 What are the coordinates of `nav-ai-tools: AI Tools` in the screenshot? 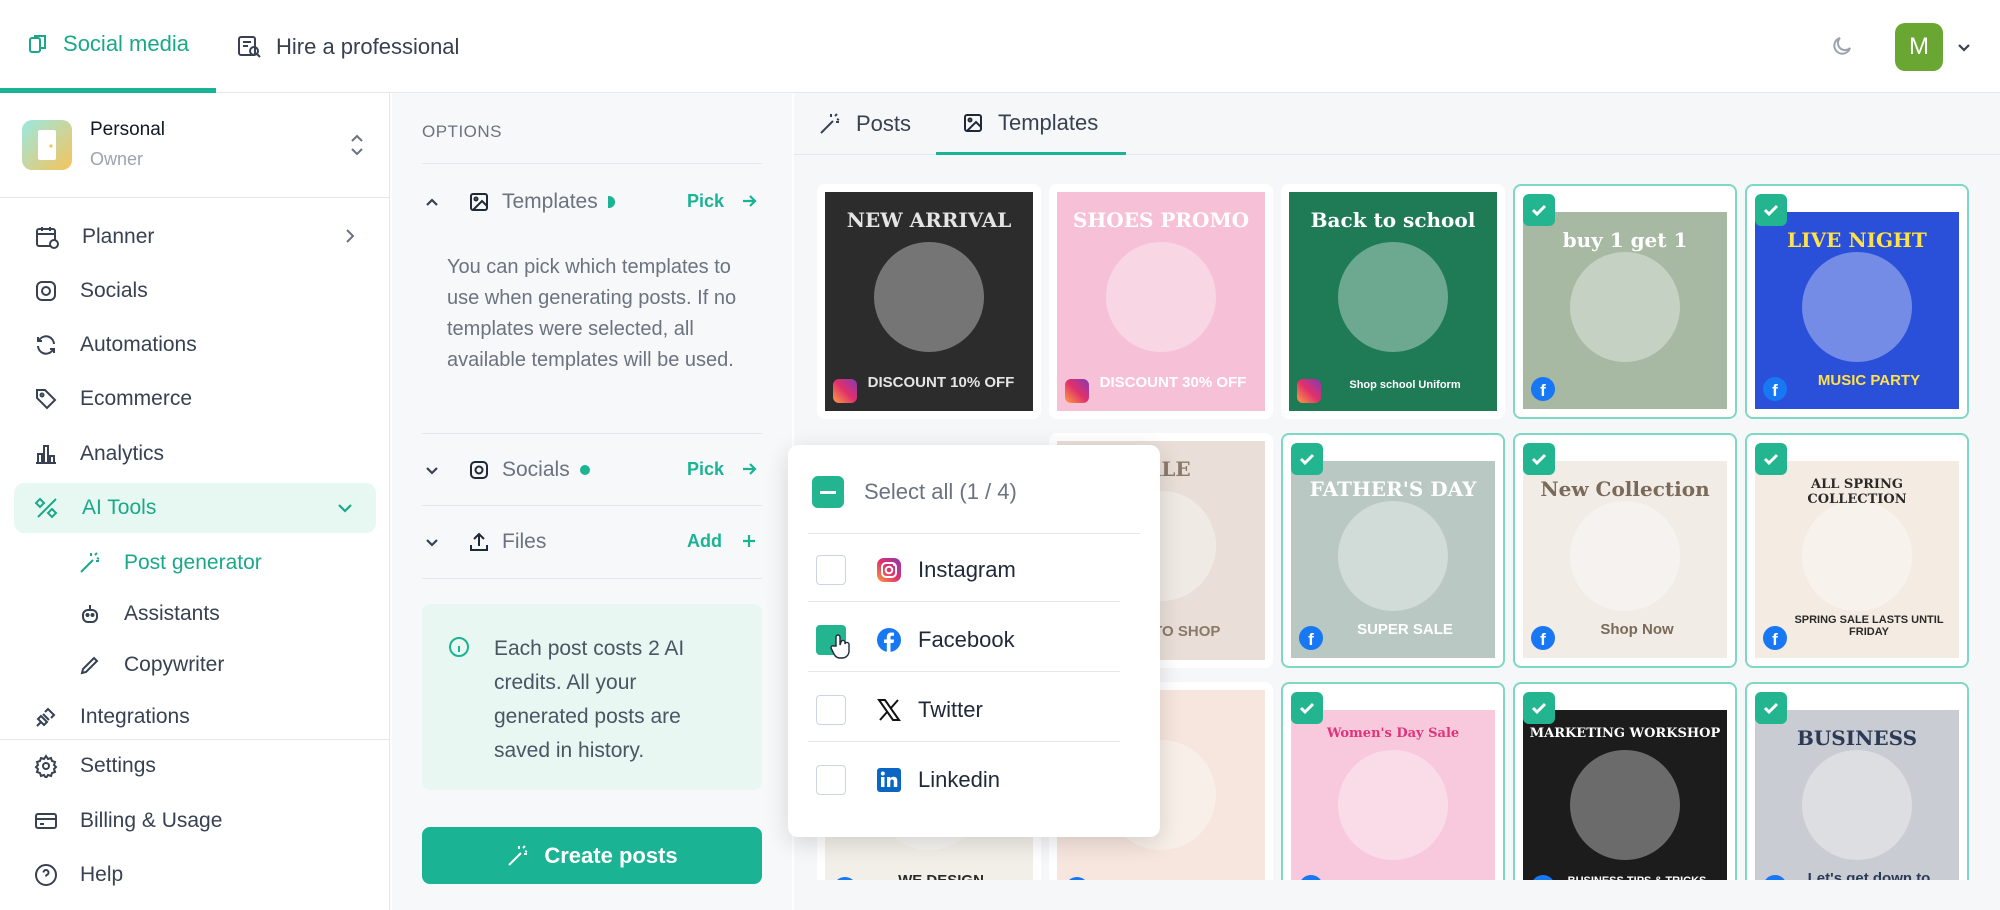 It's located at (195, 508).